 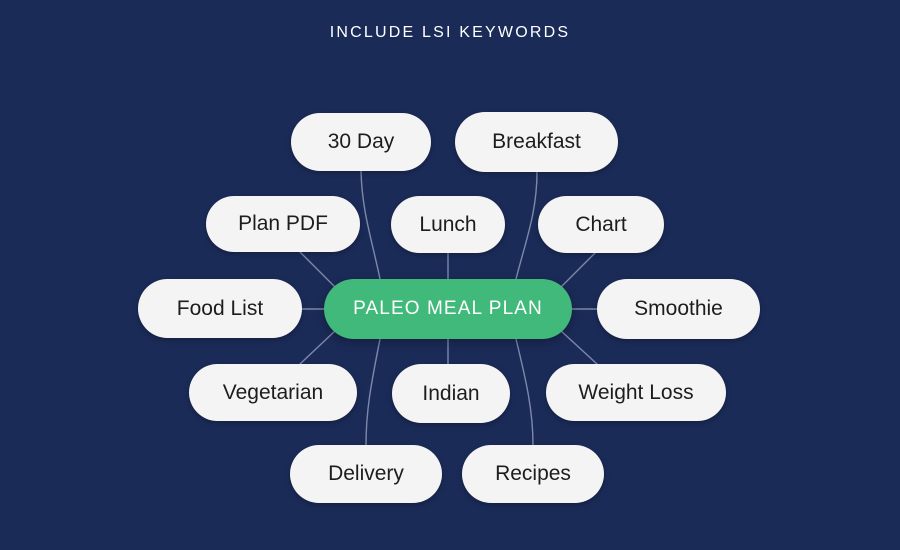 I want to click on node-food-list: Food List, so click(x=220, y=308).